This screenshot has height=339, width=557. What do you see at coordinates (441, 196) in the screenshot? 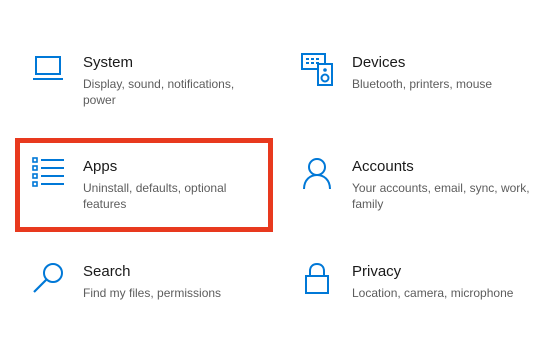
I see `tile-description: Your accounts, email, sync, work, family` at bounding box center [441, 196].